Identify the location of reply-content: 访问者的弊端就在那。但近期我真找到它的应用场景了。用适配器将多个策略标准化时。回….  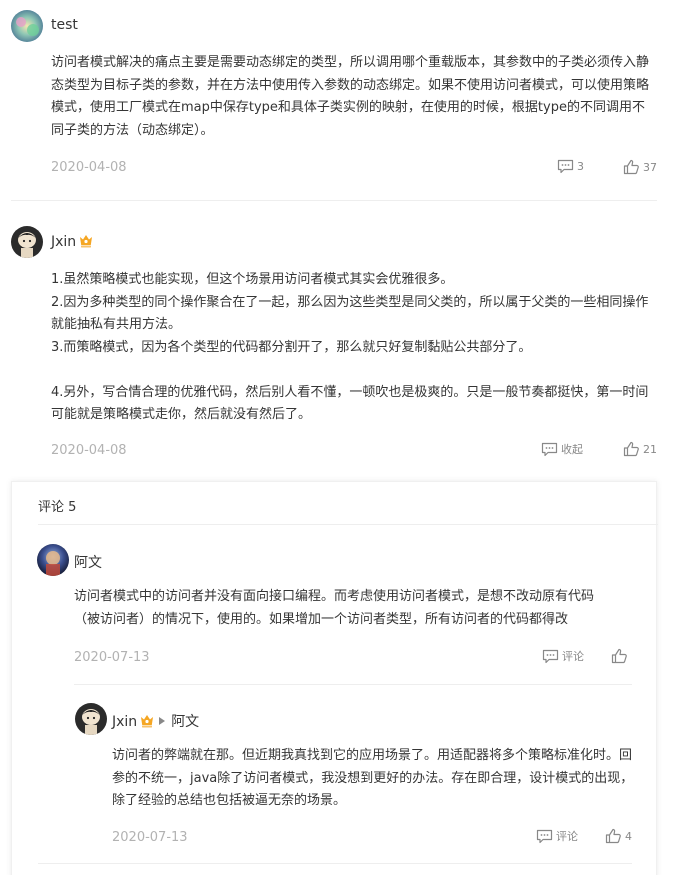
(373, 778).